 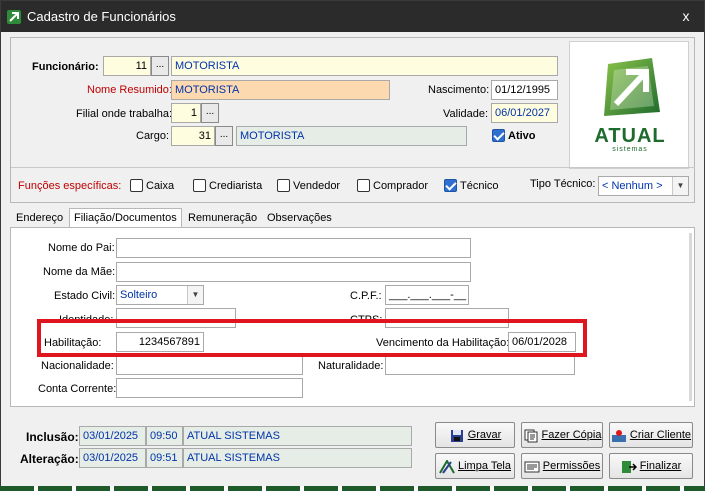 I want to click on header-separator, so click(x=353, y=167).